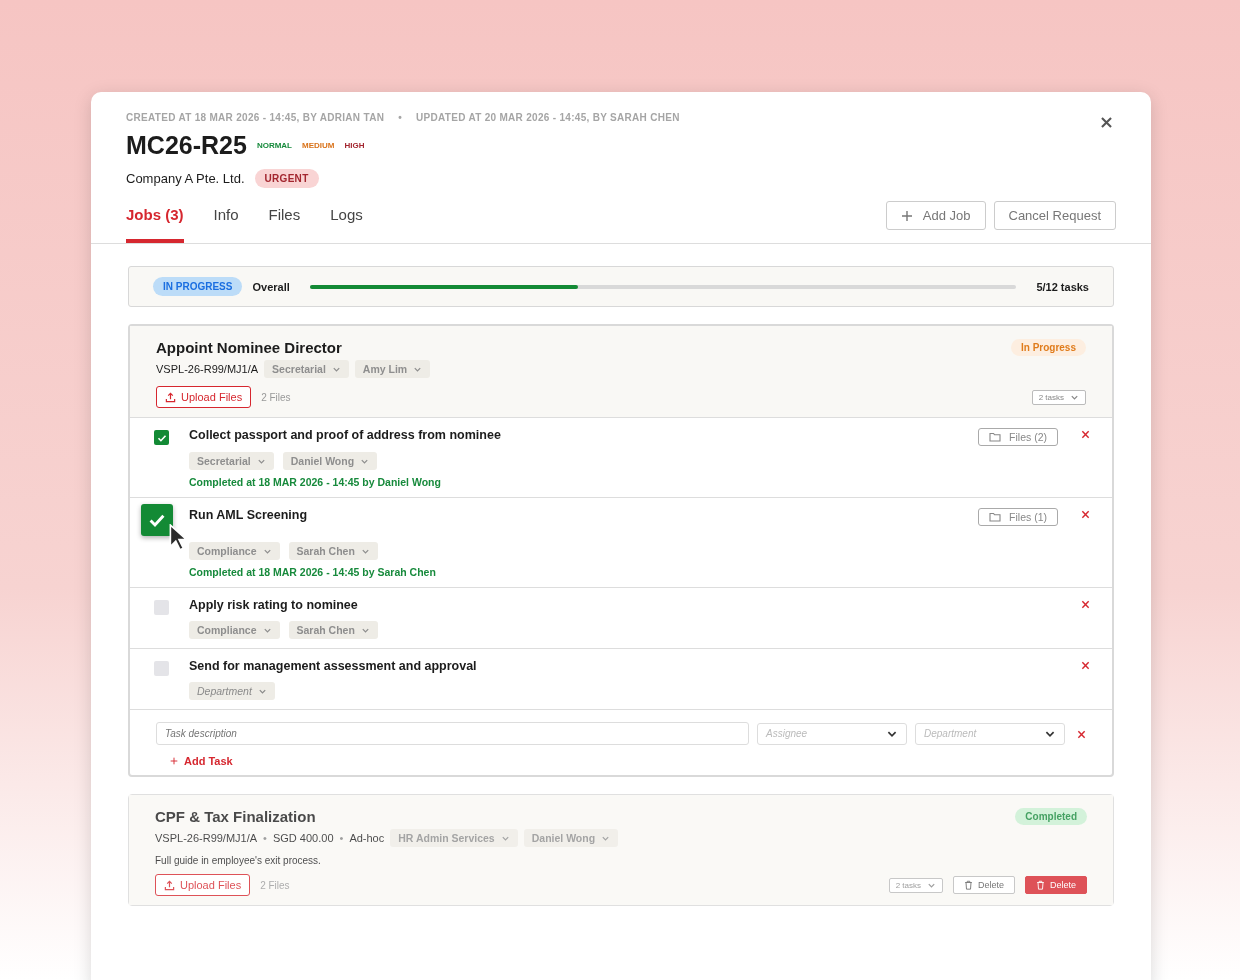 The width and height of the screenshot is (1240, 980). What do you see at coordinates (1062, 286) in the screenshot?
I see `task-count: 5/12 tasks` at bounding box center [1062, 286].